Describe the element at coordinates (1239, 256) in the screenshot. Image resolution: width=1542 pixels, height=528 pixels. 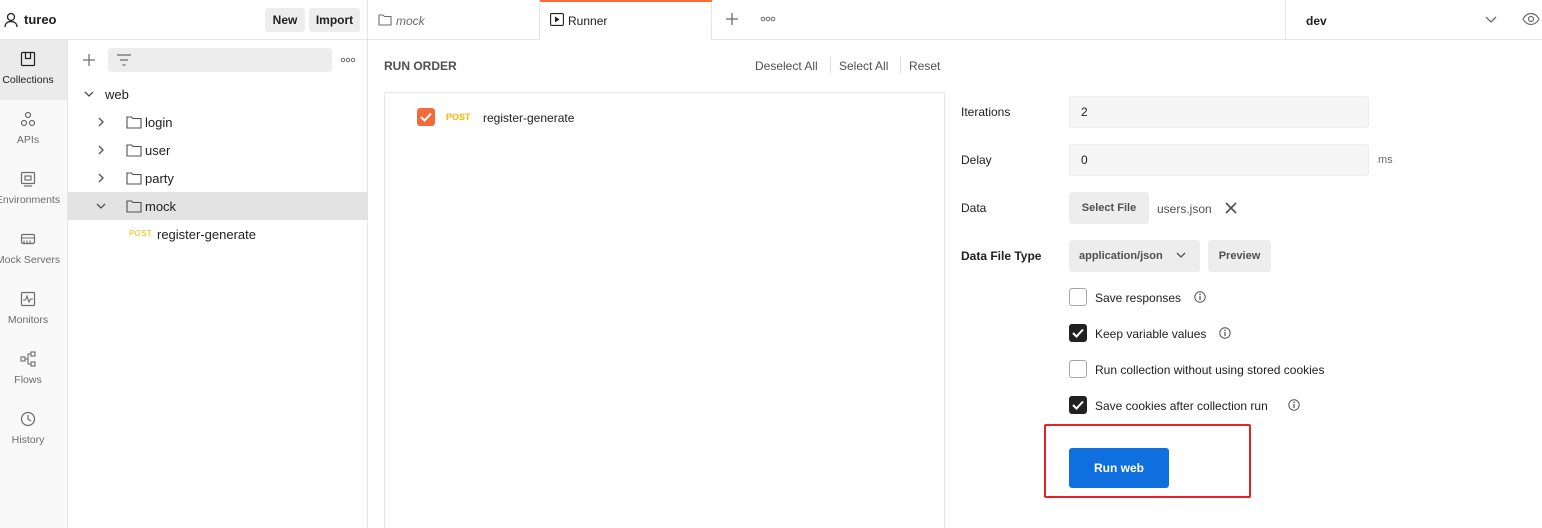
I see `preview-button: Preview` at that location.